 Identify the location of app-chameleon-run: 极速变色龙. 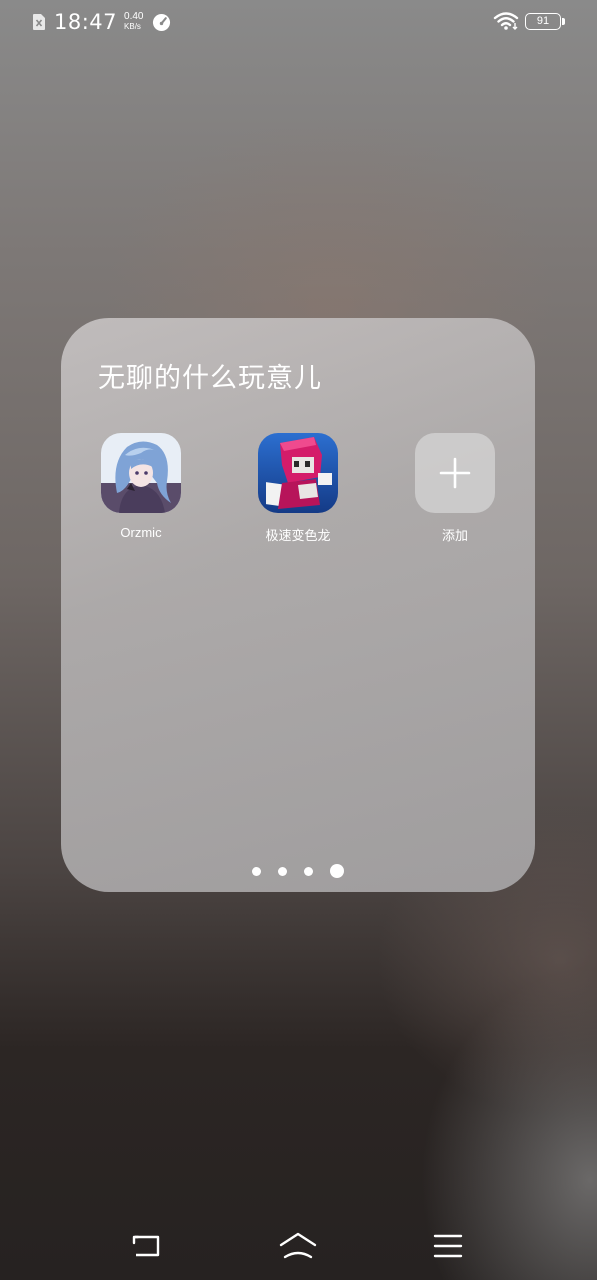
(298, 488).